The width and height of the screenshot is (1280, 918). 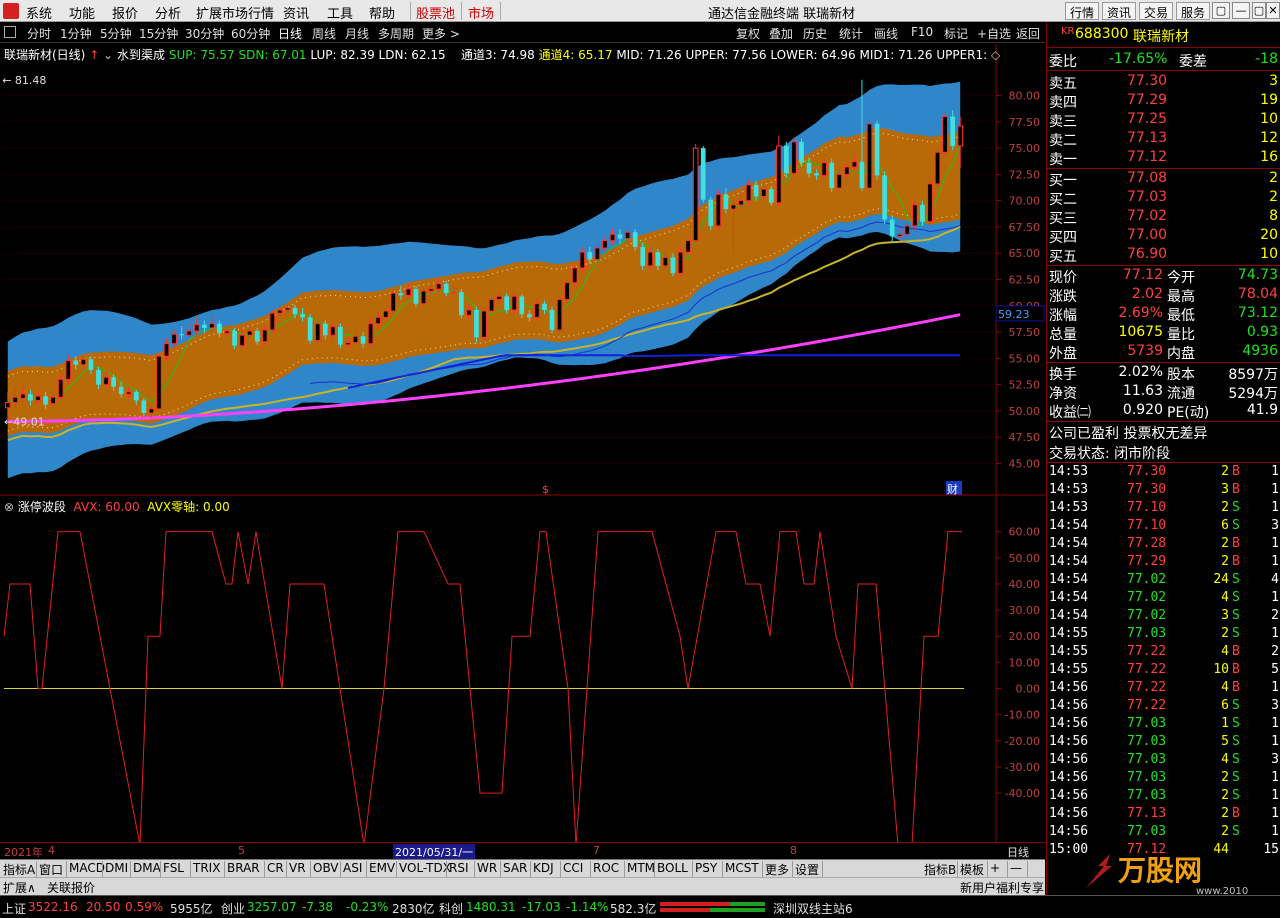 What do you see at coordinates (1016, 868) in the screenshot?
I see `indicator-tab: —` at bounding box center [1016, 868].